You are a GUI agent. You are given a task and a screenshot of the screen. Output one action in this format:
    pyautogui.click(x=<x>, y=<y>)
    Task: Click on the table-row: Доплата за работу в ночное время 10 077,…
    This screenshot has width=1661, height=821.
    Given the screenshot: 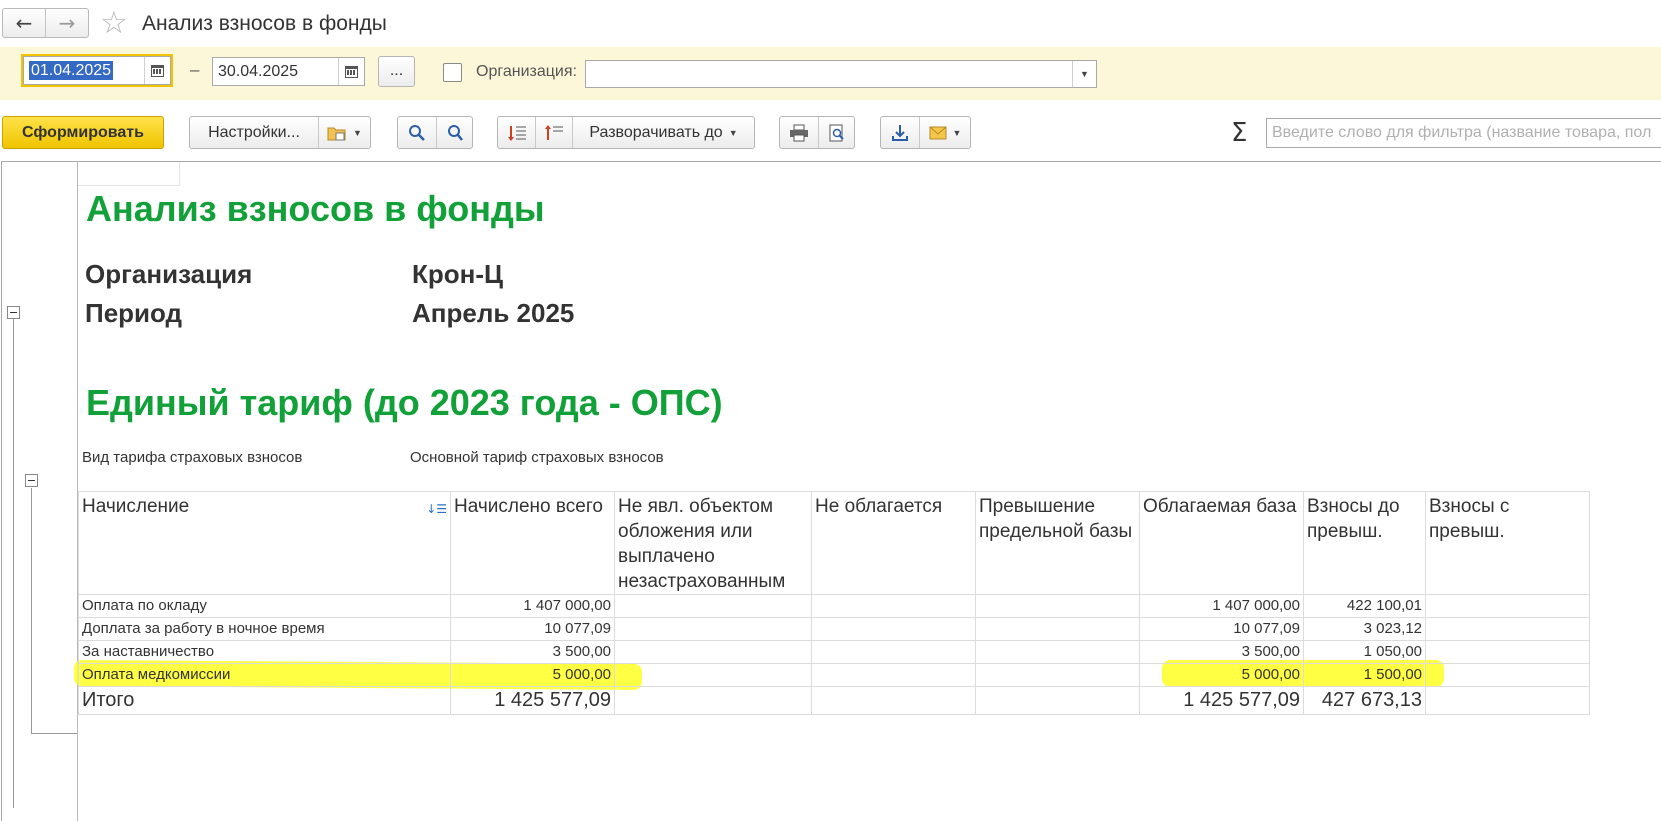 What is the action you would take?
    pyautogui.click(x=834, y=629)
    